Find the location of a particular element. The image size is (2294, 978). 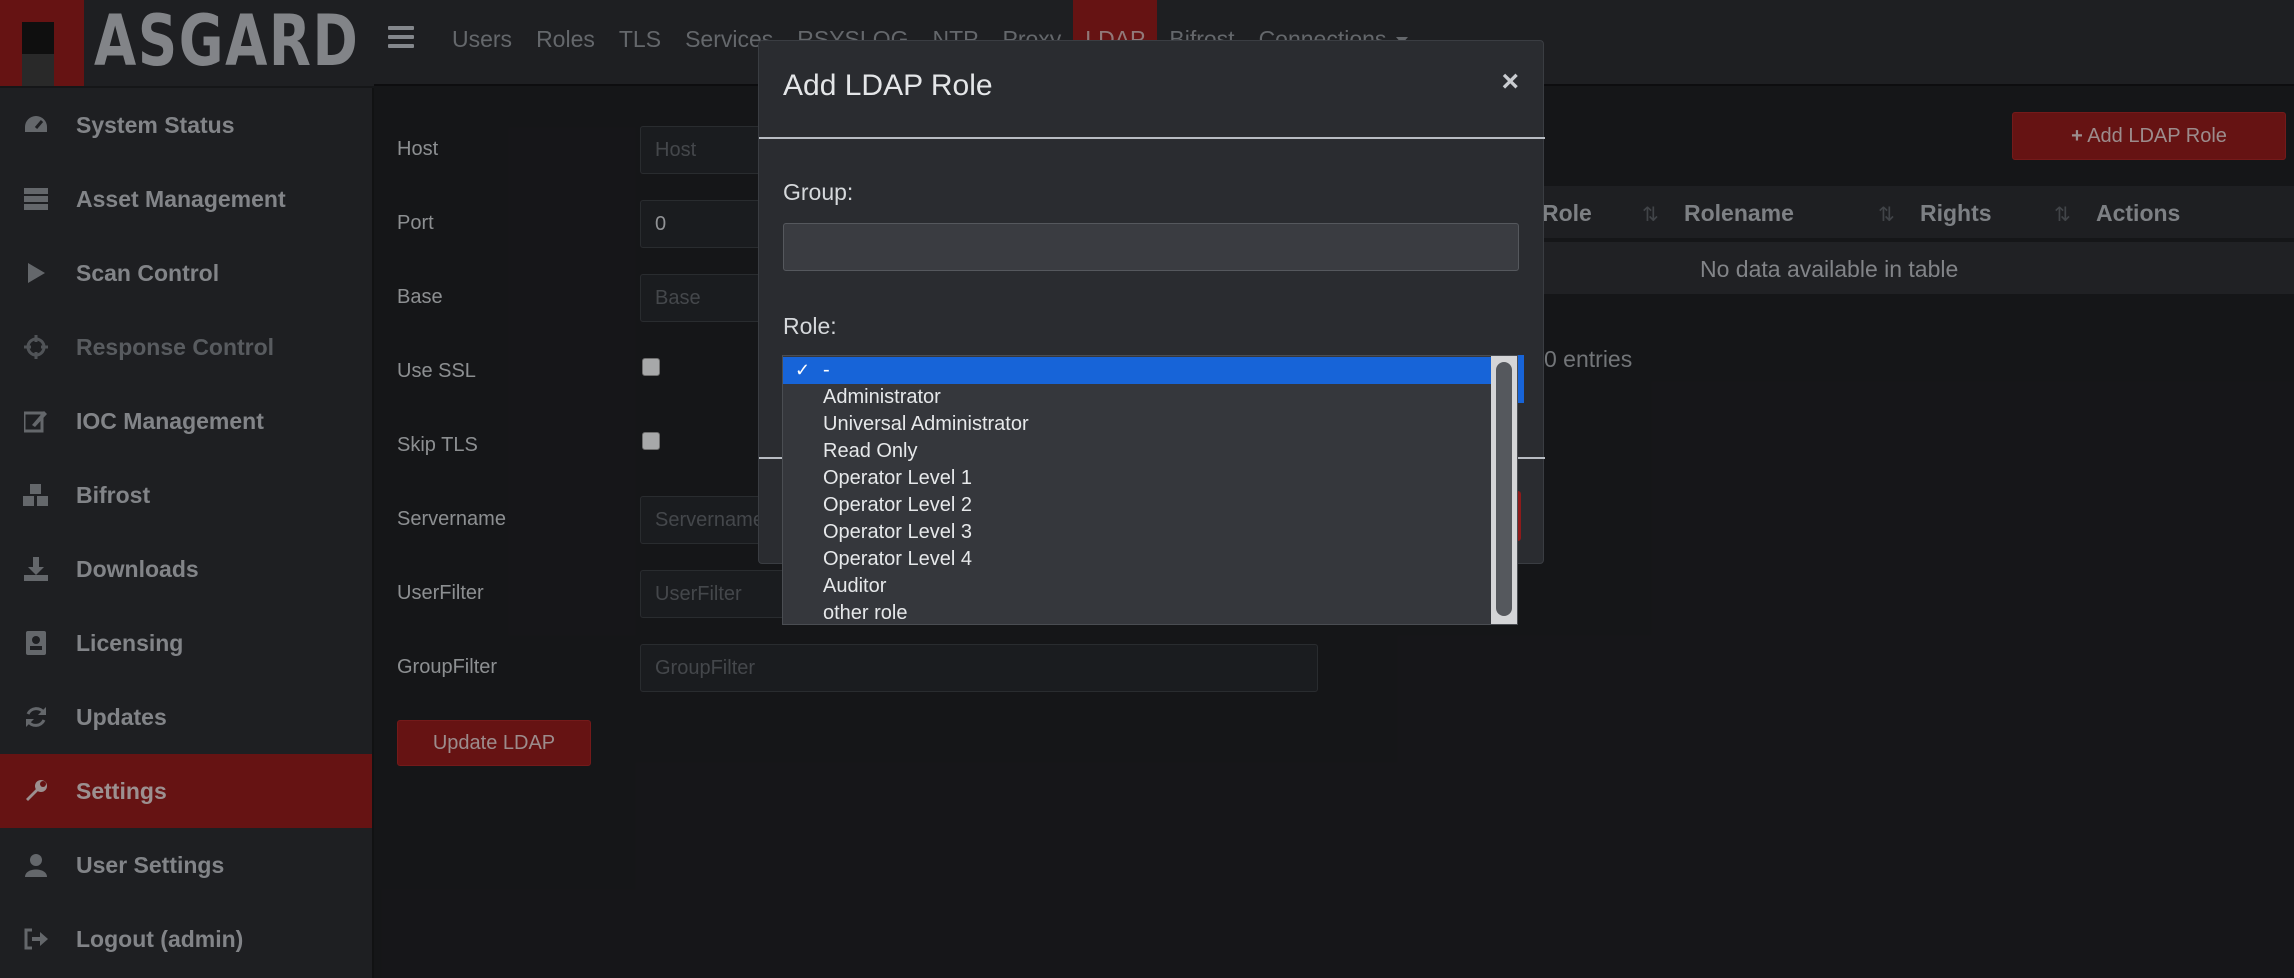

role-option: Read Only is located at coordinates (1139, 451).